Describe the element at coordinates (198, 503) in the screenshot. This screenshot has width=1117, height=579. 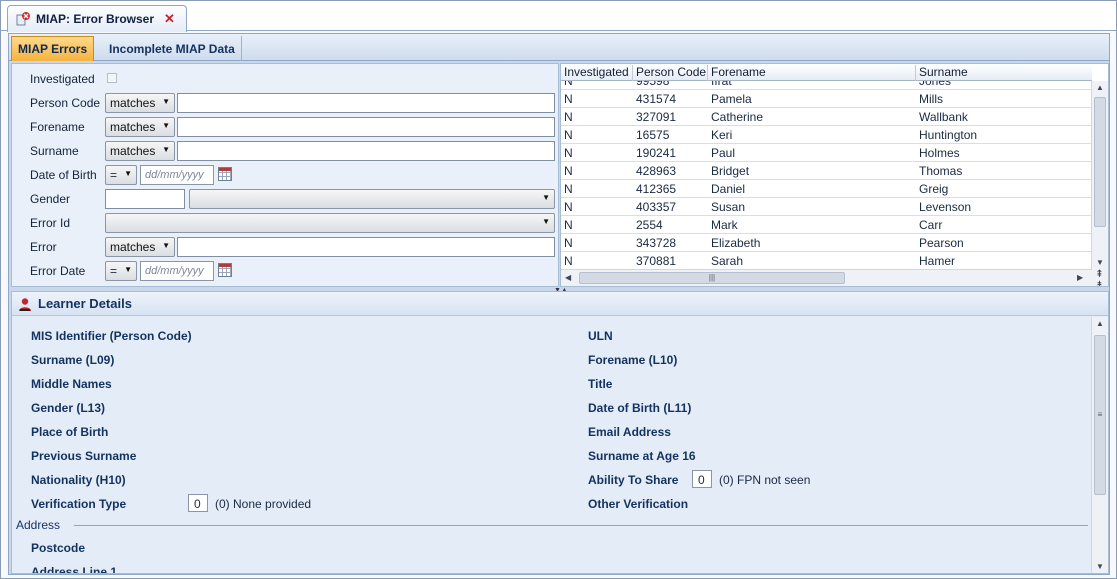
I see `verification-type-code-input: 0` at that location.